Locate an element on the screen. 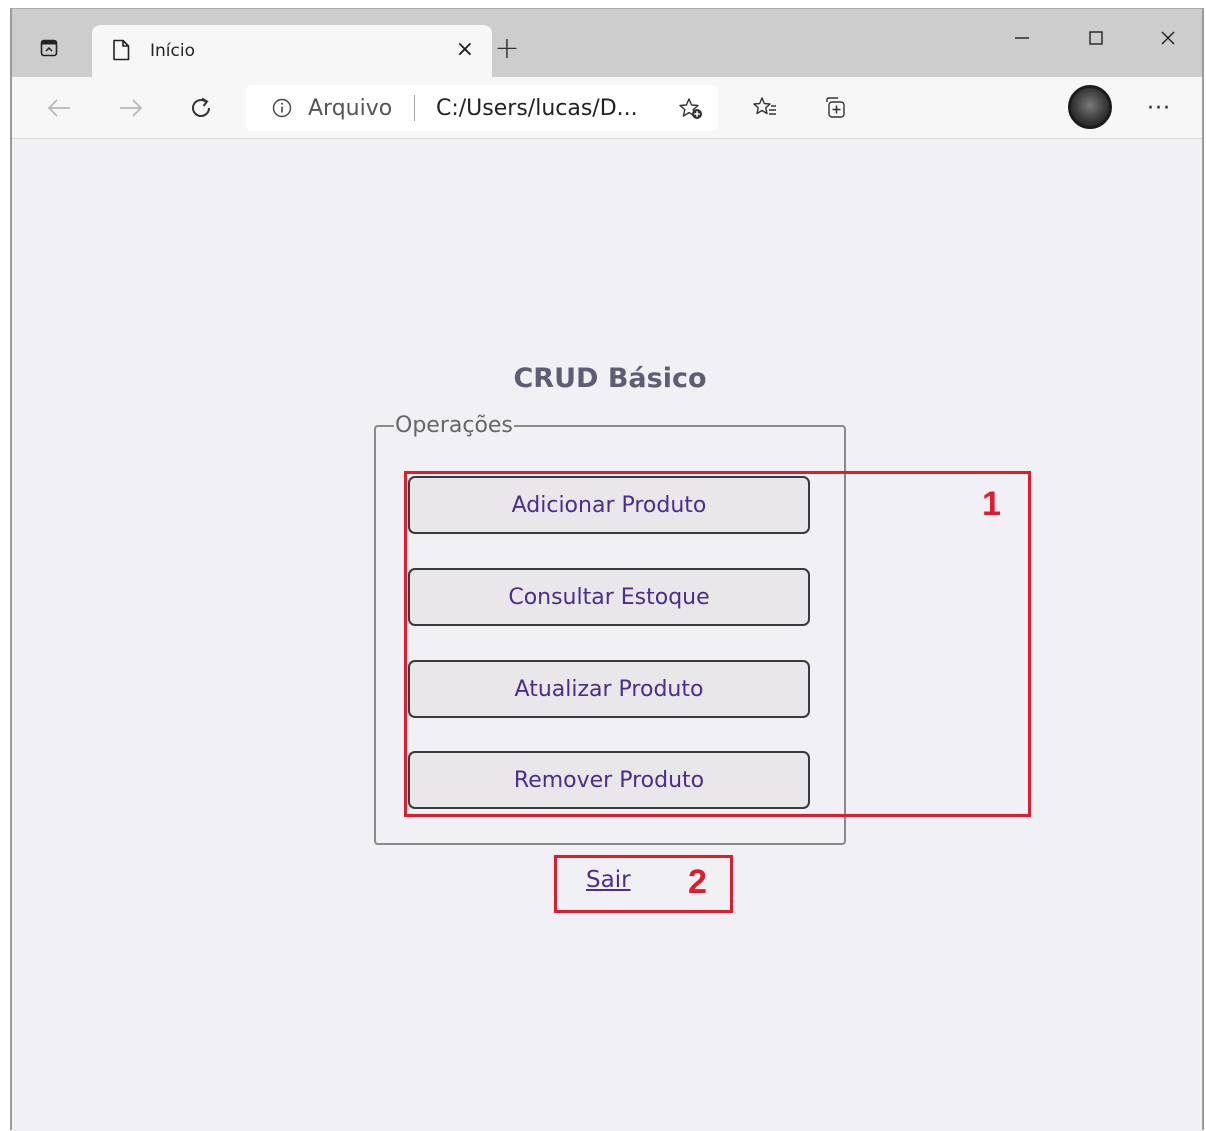  info-icon is located at coordinates (282, 110).